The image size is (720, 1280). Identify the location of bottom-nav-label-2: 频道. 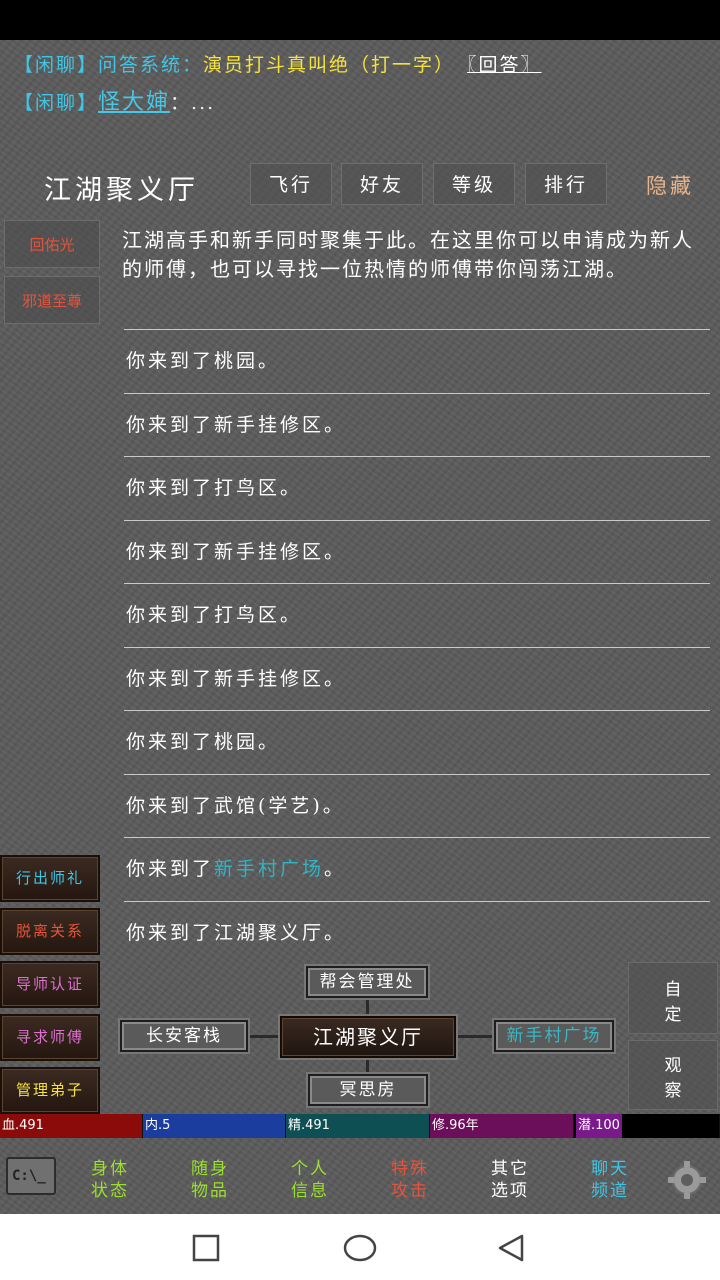
(610, 1191).